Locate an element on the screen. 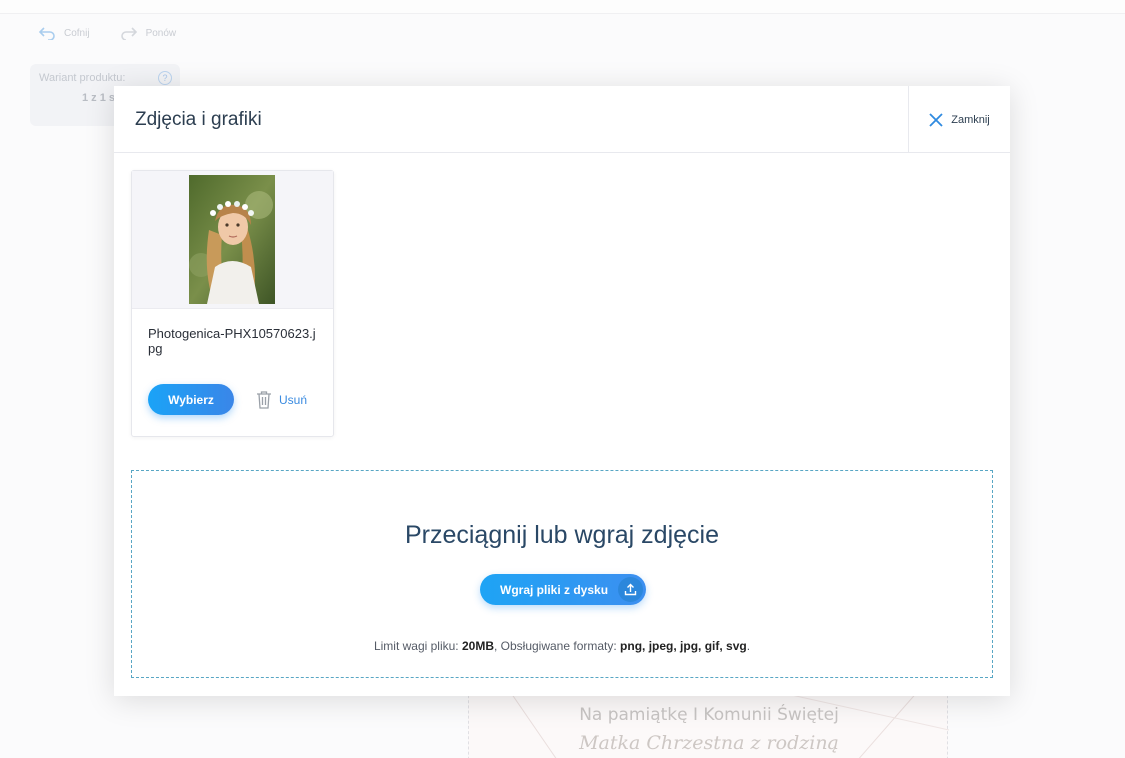 The image size is (1125, 758). dropzone-title: Przeciągnij lub wgraj zdjęcie is located at coordinates (562, 535).